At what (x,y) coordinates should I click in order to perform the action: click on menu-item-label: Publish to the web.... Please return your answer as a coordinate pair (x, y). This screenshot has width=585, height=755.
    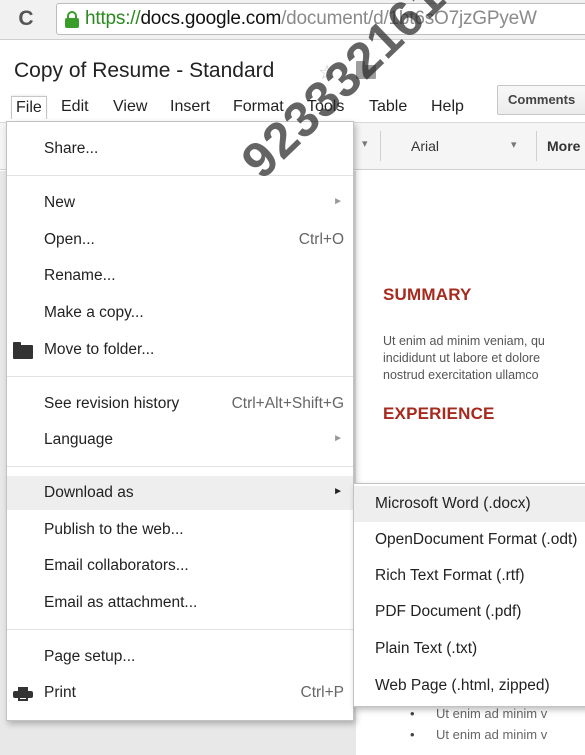
    Looking at the image, I should click on (114, 529).